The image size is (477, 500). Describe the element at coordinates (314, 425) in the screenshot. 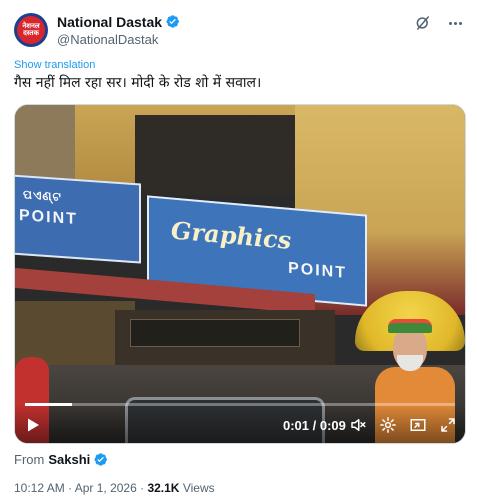

I see `video-time: 0:01 / 0:09` at that location.